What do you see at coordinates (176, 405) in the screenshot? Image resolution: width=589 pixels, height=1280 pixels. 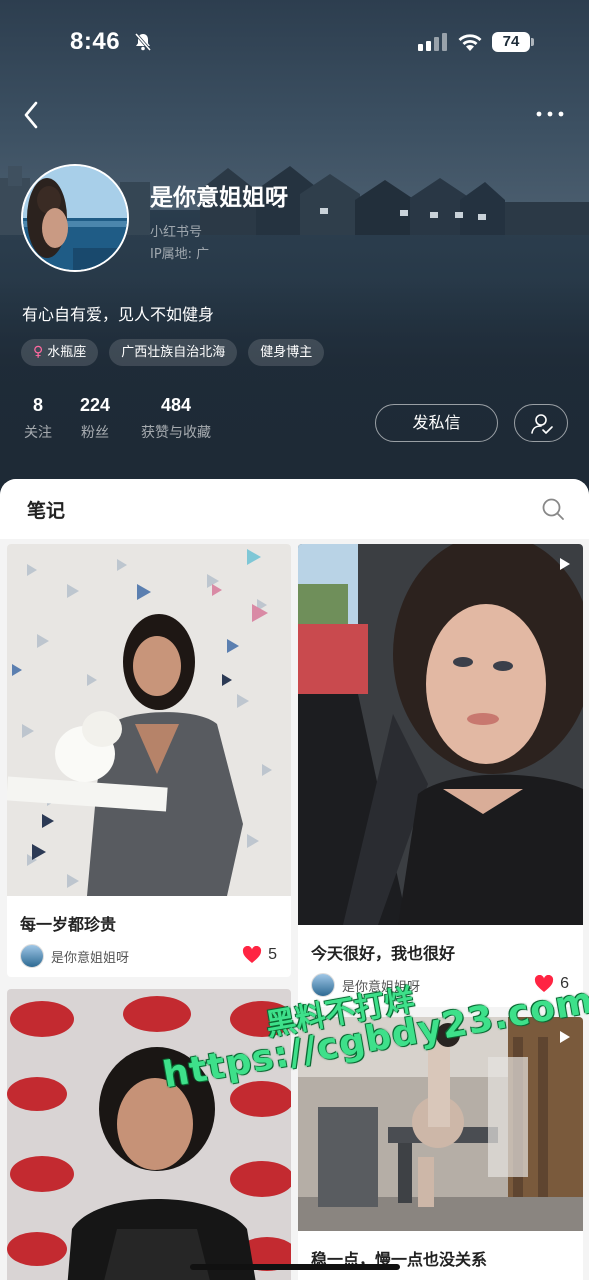 I see `stat-likes-count: 484` at bounding box center [176, 405].